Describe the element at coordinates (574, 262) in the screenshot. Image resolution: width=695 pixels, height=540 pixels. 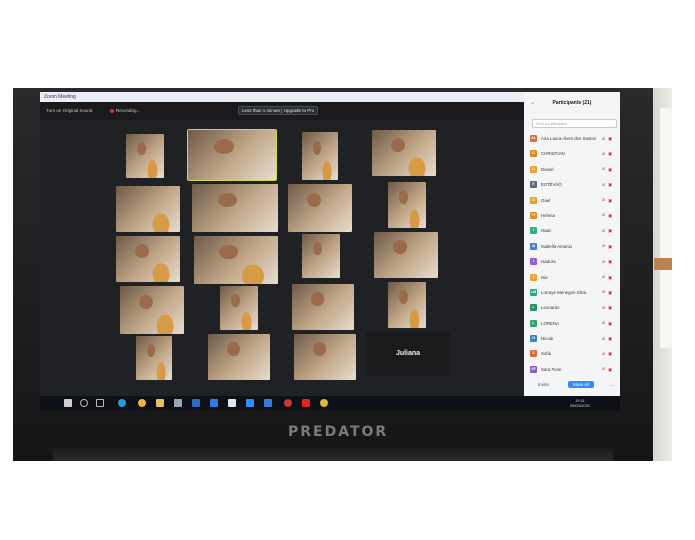
I see `participant-row: I Isadora ⌀ ▣` at that location.